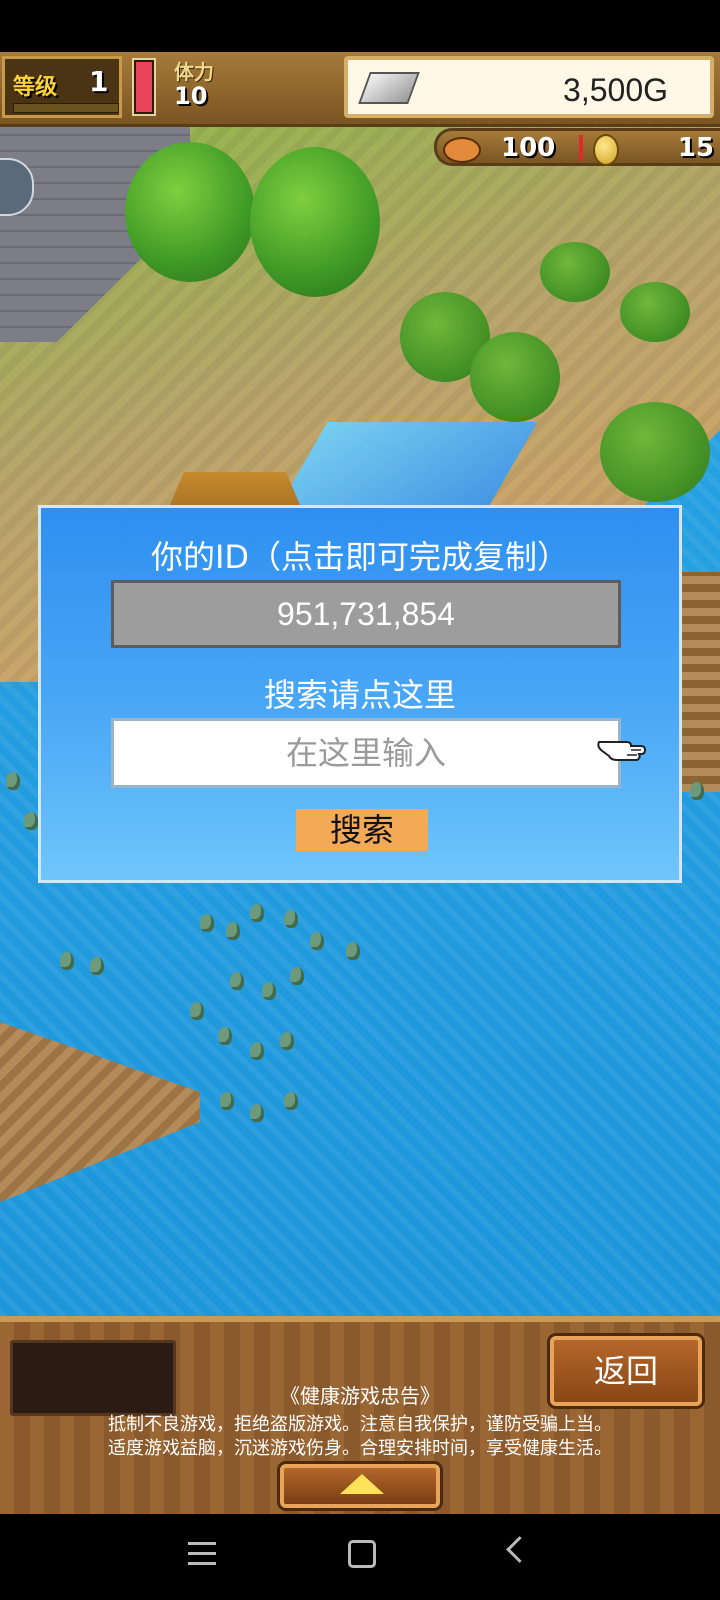 This screenshot has width=720, height=1600. I want to click on search-input: 在这里输入, so click(366, 753).